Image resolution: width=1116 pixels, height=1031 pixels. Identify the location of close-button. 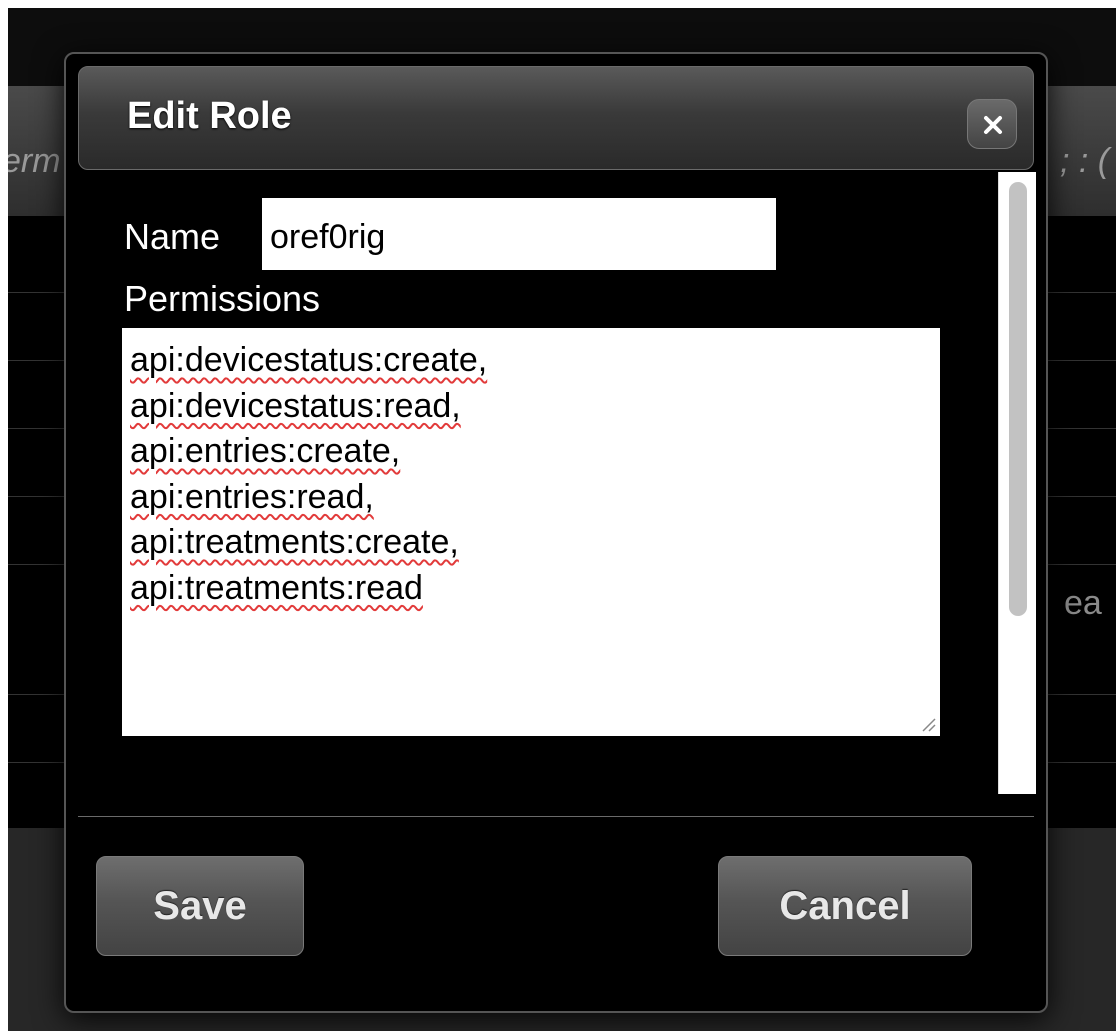
(992, 124).